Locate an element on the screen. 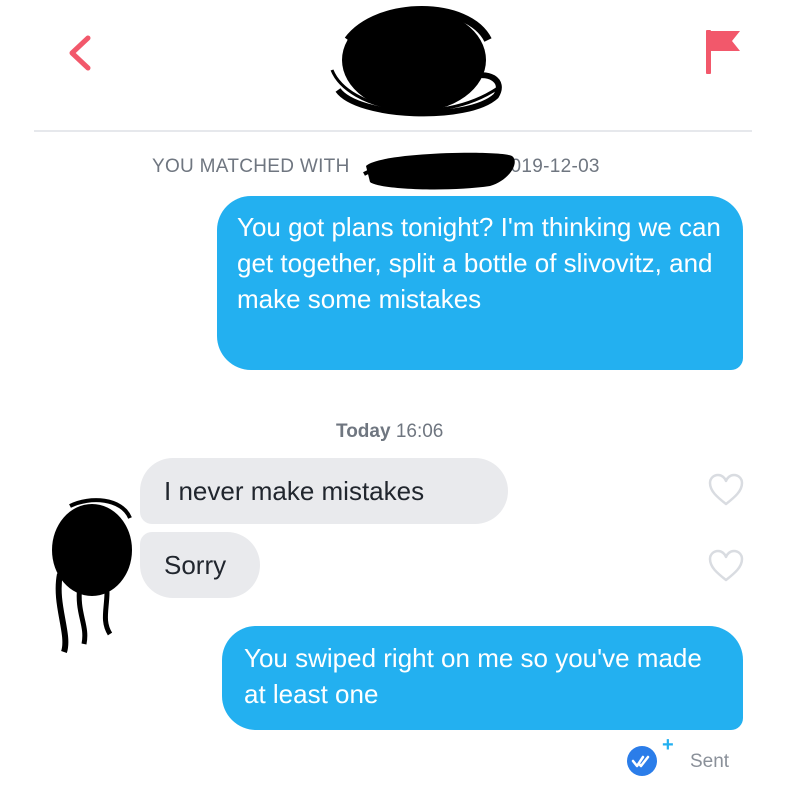 This screenshot has height=798, width=800. report-flag-button is located at coordinates (723, 52).